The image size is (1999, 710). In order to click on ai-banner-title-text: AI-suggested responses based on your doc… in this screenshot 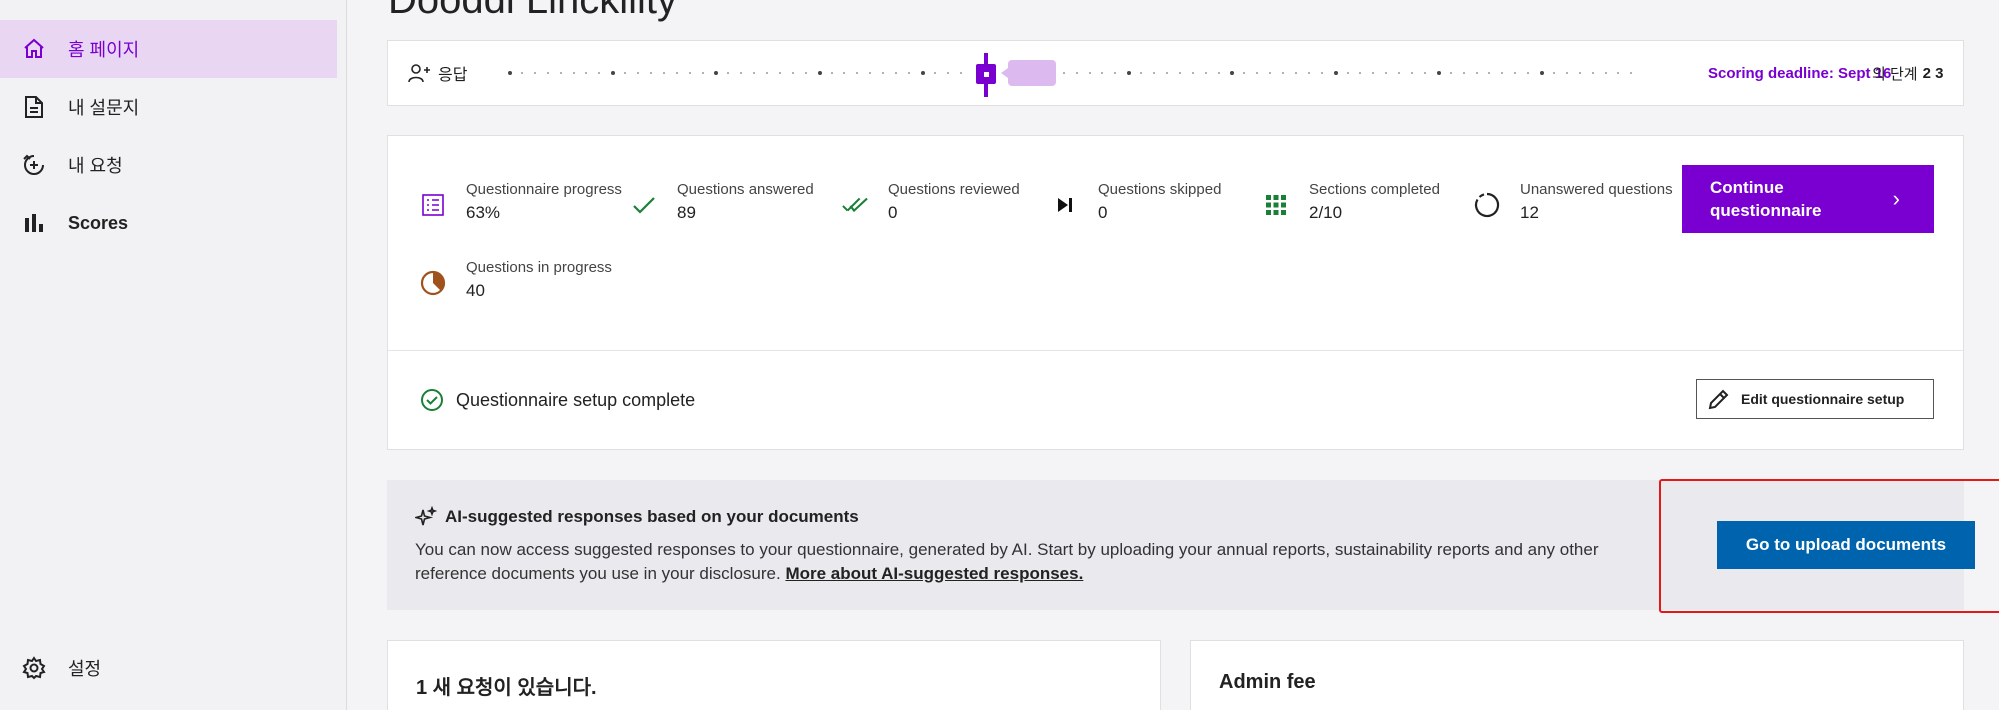, I will do `click(652, 516)`.